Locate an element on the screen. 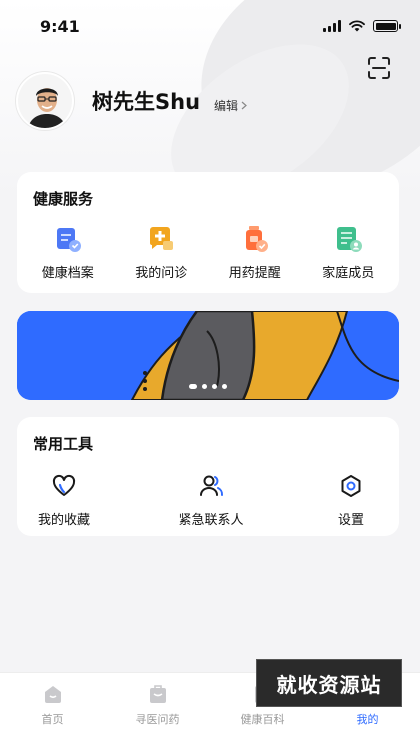 The image size is (420, 746). tool-favorites: 我的收藏 is located at coordinates (64, 500).